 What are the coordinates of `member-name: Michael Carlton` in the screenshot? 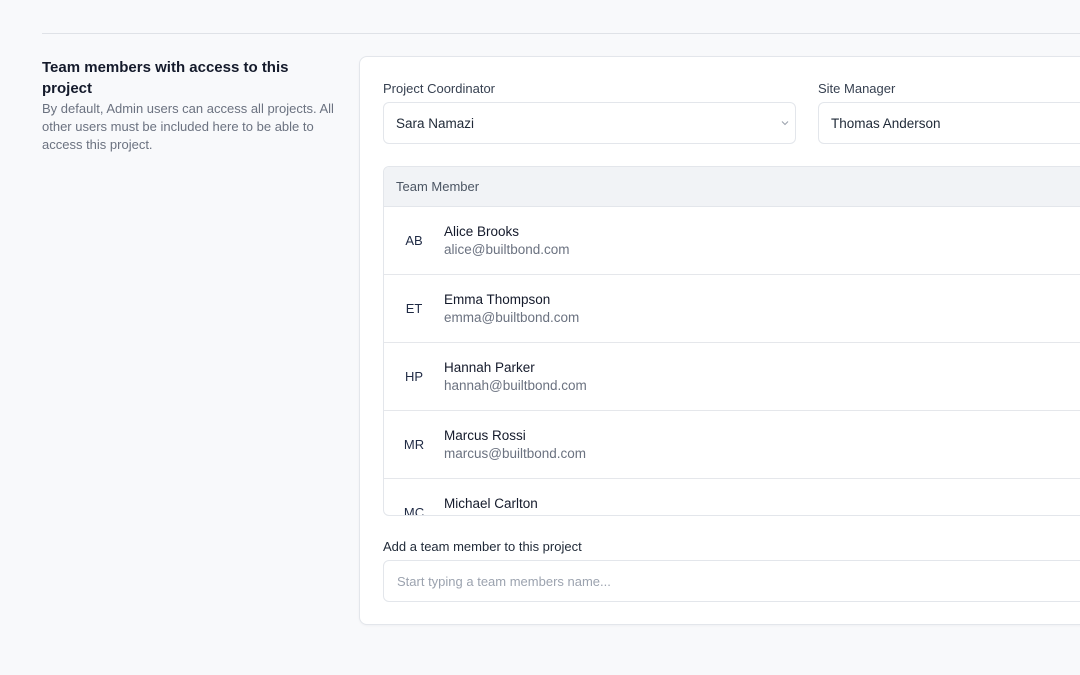 It's located at (491, 503).